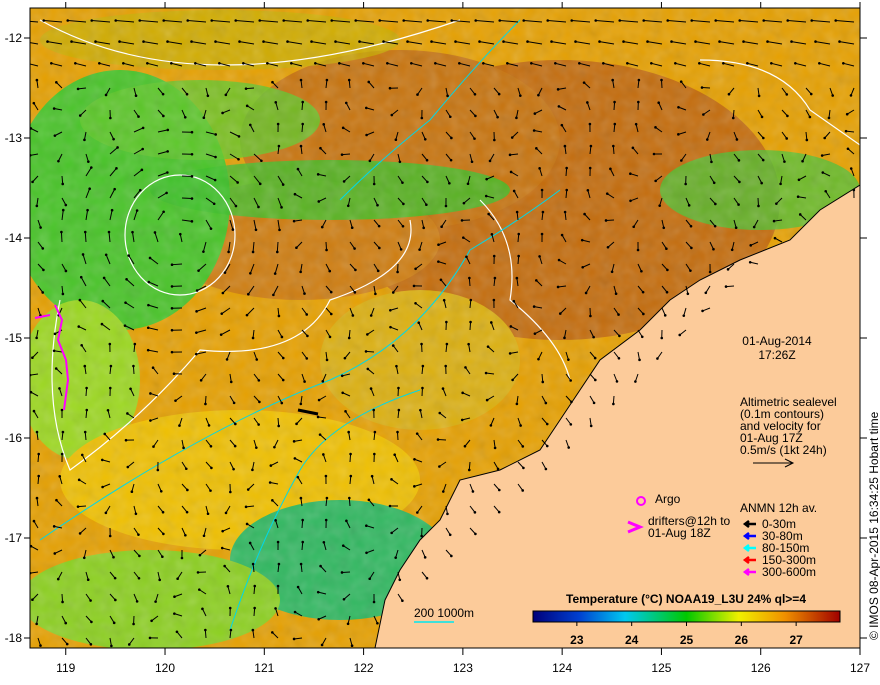 The height and width of the screenshot is (685, 880). Describe the element at coordinates (778, 508) in the screenshot. I see `anmn-title: ANMN 12h av.` at that location.